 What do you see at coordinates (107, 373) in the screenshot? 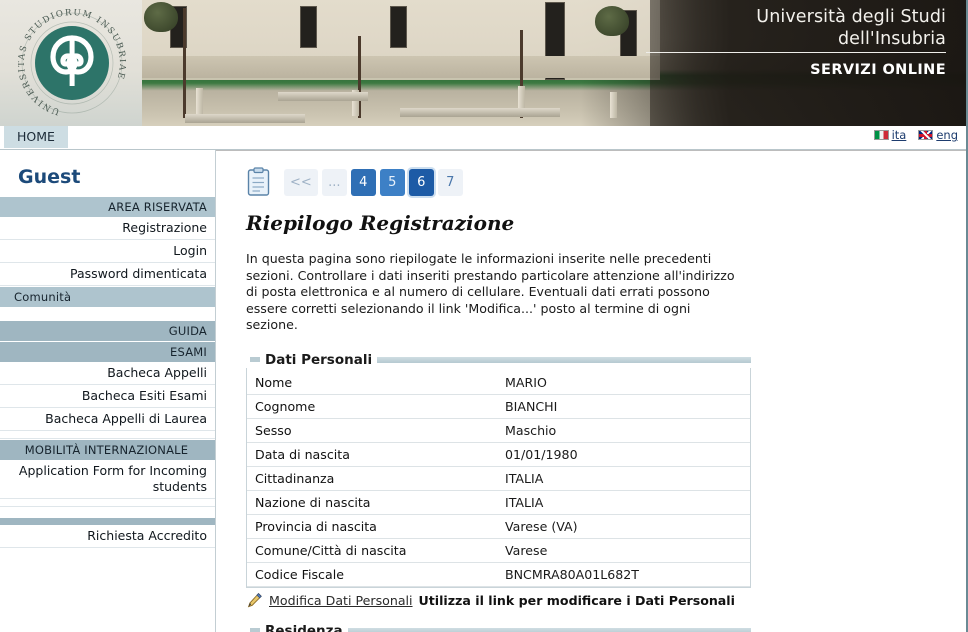
I see `sidebar-item-bacheca-appelli: Bacheca Appelli` at bounding box center [107, 373].